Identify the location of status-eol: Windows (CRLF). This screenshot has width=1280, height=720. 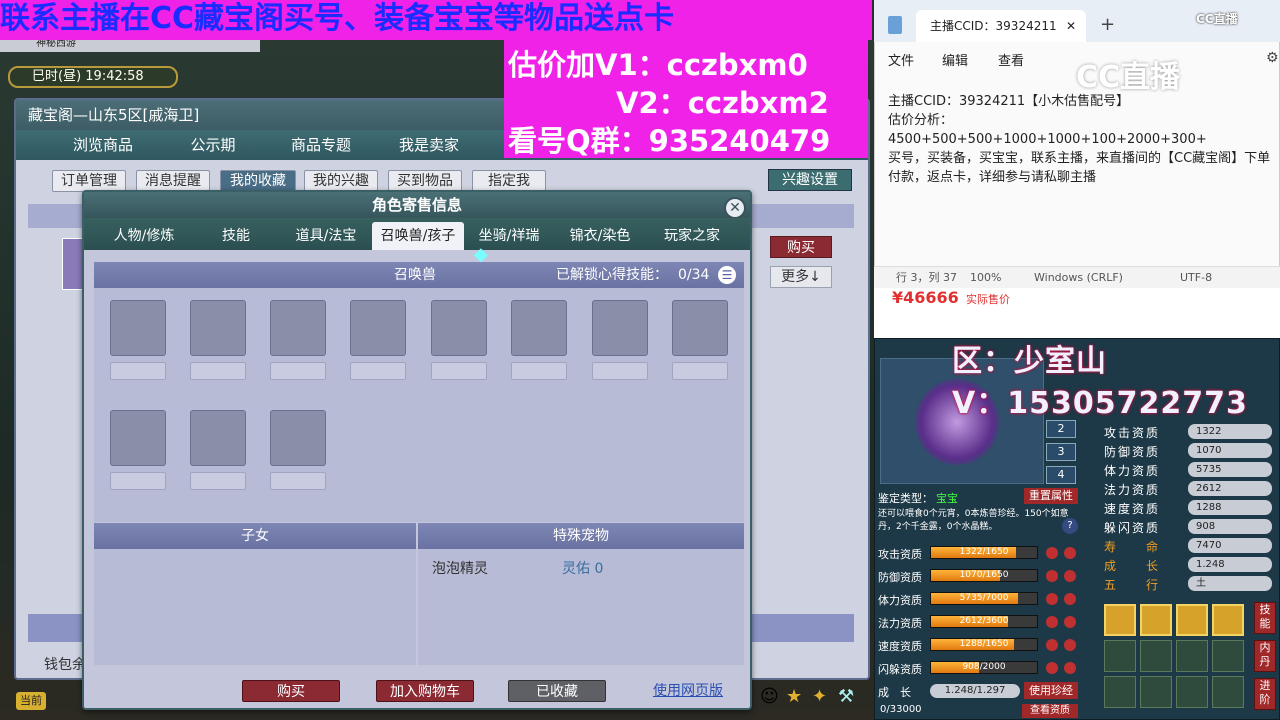
(1078, 277).